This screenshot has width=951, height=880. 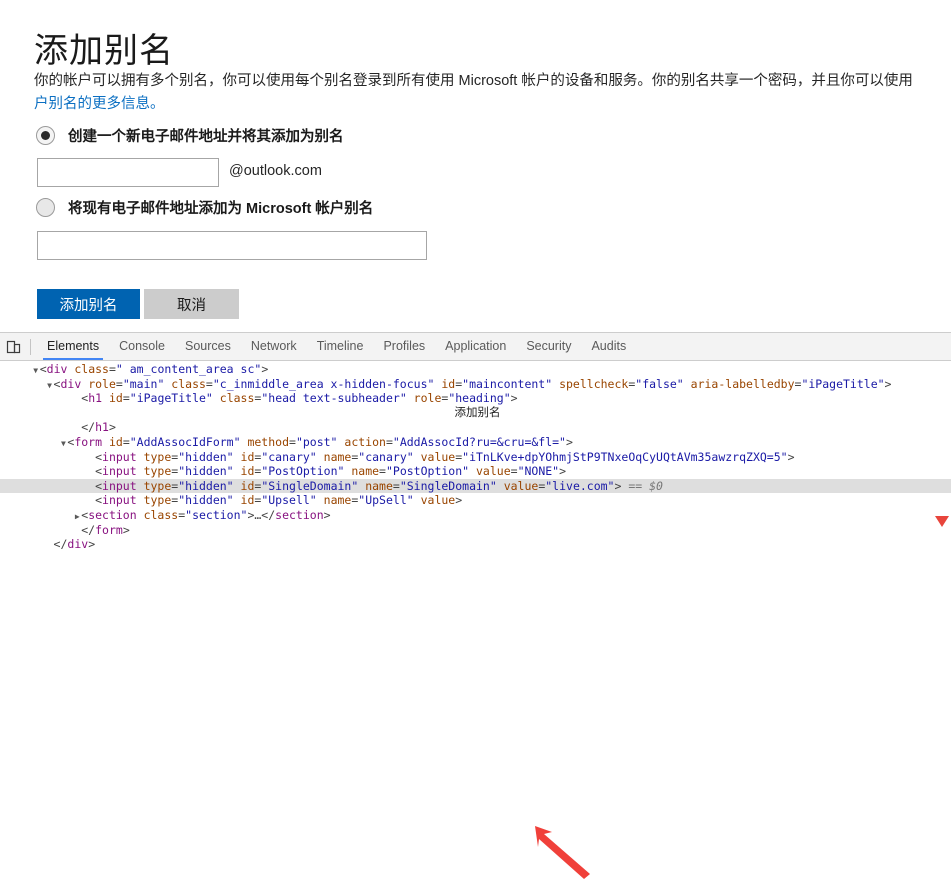 I want to click on dom-token-val: "c_inmiddle_area x-hidden-focus", so click(x=323, y=383).